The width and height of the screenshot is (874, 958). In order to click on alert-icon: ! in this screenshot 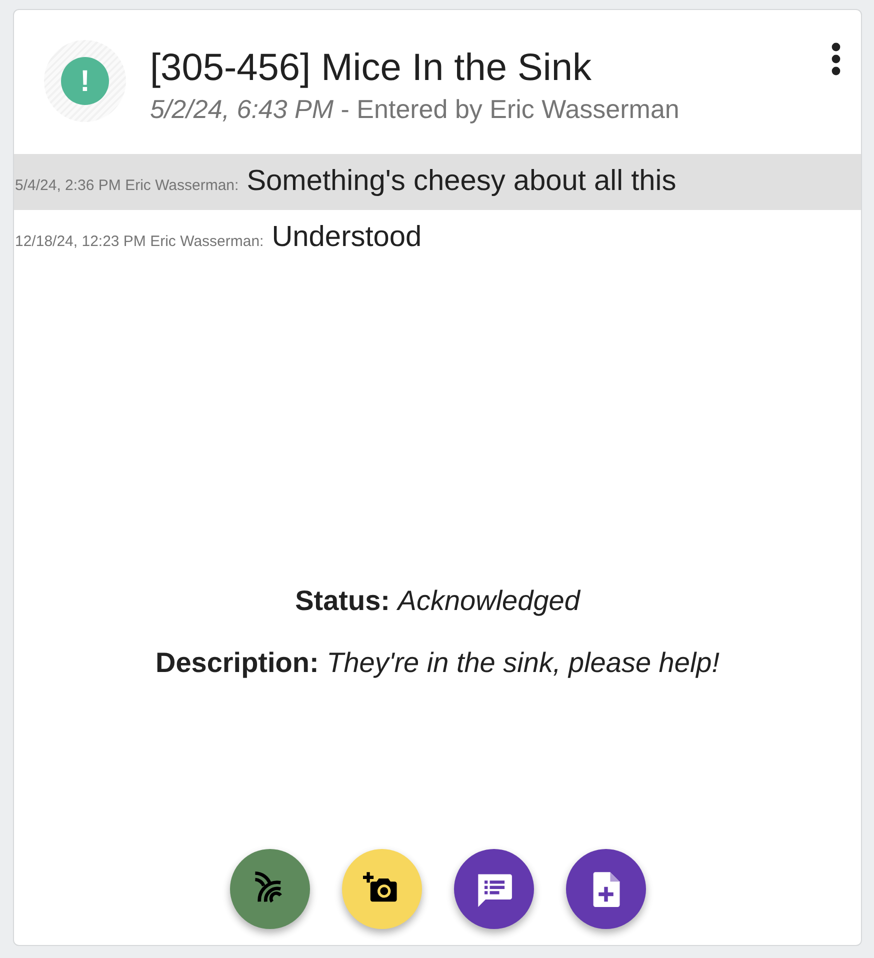, I will do `click(85, 81)`.